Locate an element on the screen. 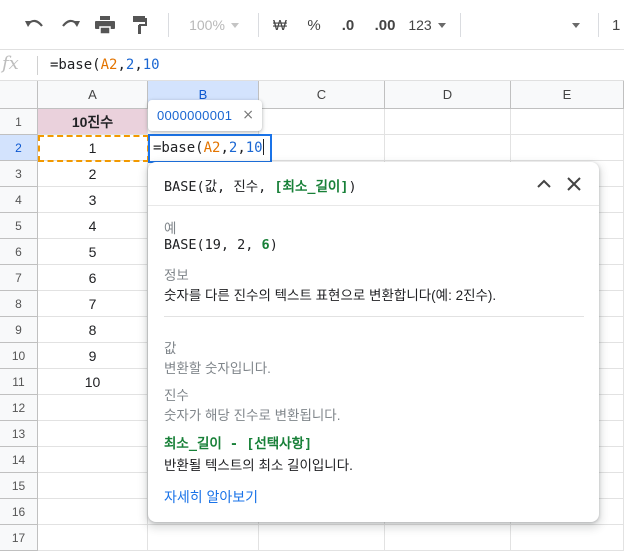 This screenshot has height=553, width=624. cell: 5 is located at coordinates (93, 252).